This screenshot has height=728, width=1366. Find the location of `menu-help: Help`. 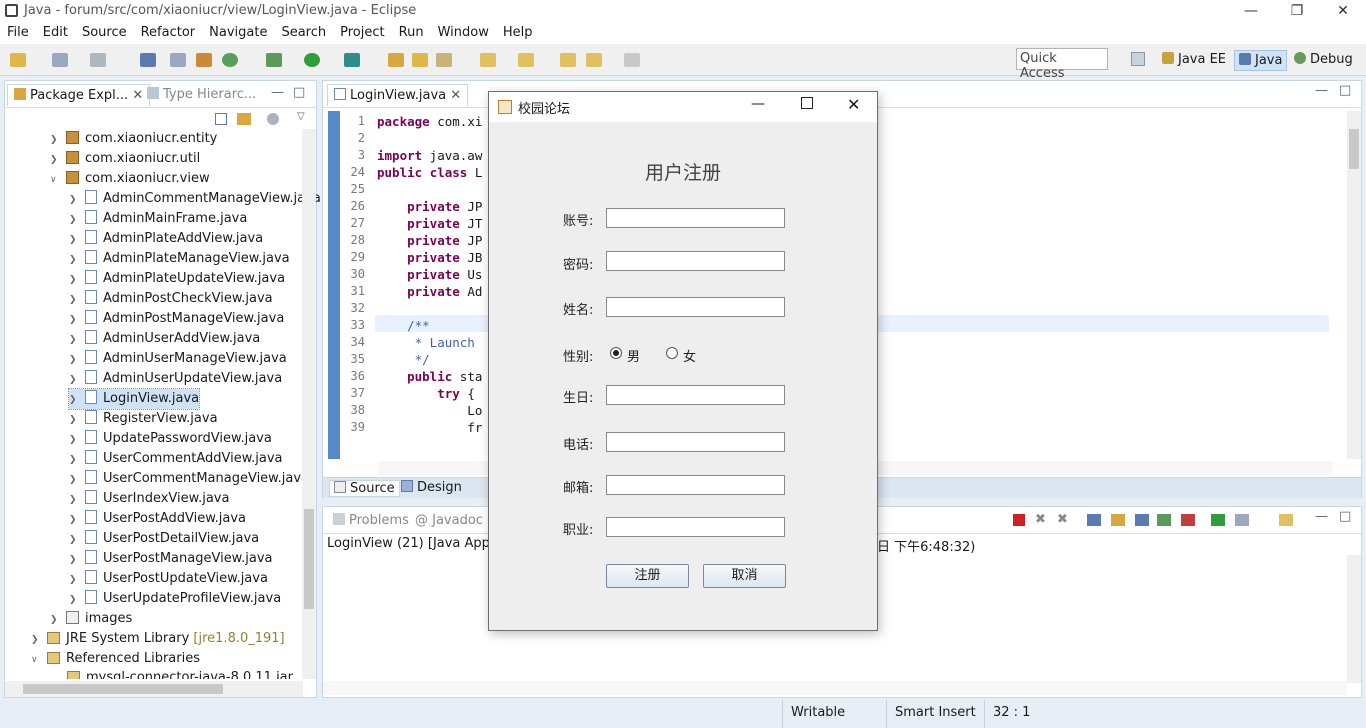

menu-help: Help is located at coordinates (518, 33).